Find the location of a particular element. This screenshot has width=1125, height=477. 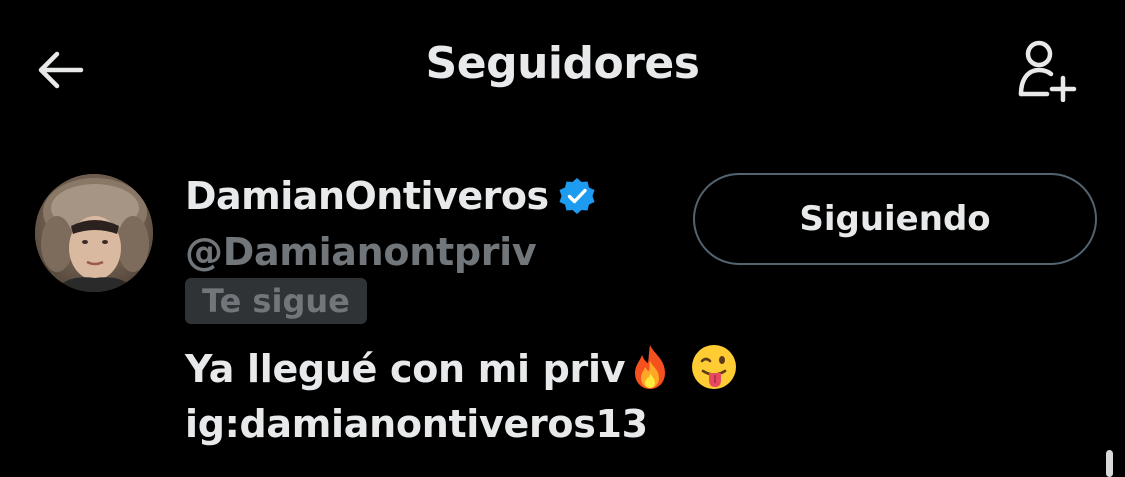

back-button is located at coordinates (60, 70).